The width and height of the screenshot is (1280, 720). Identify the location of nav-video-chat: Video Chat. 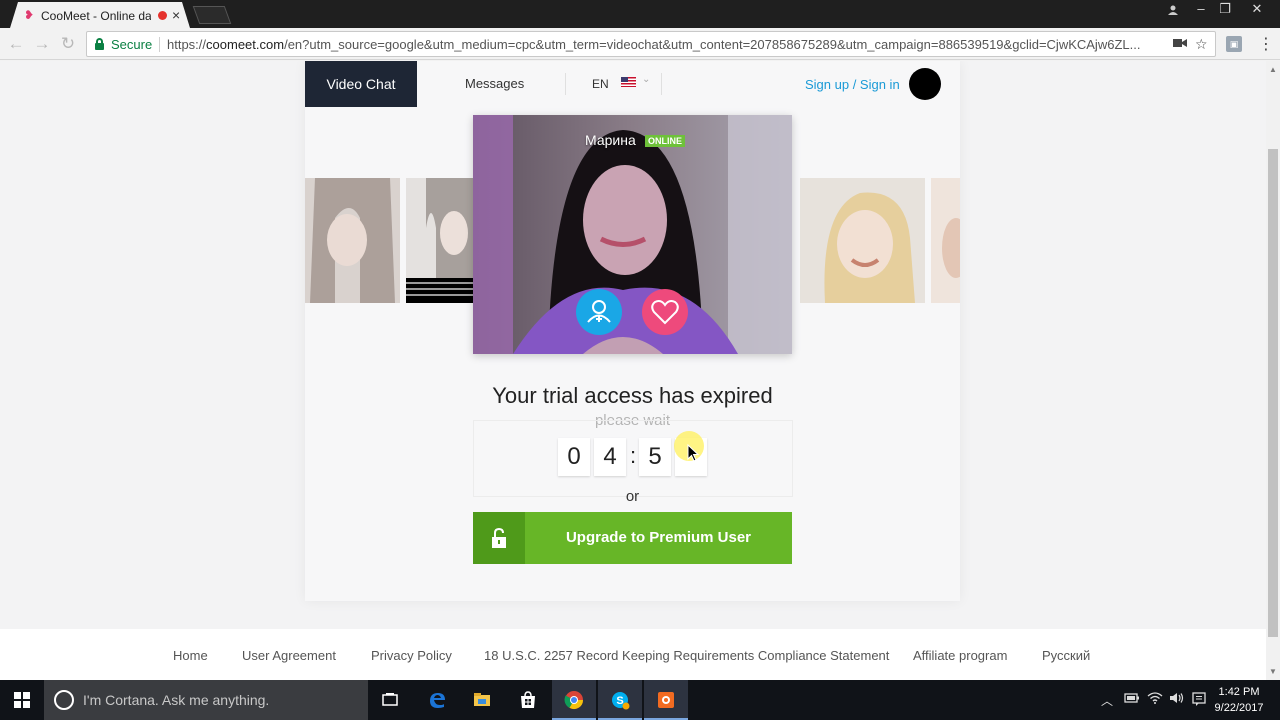
(361, 84).